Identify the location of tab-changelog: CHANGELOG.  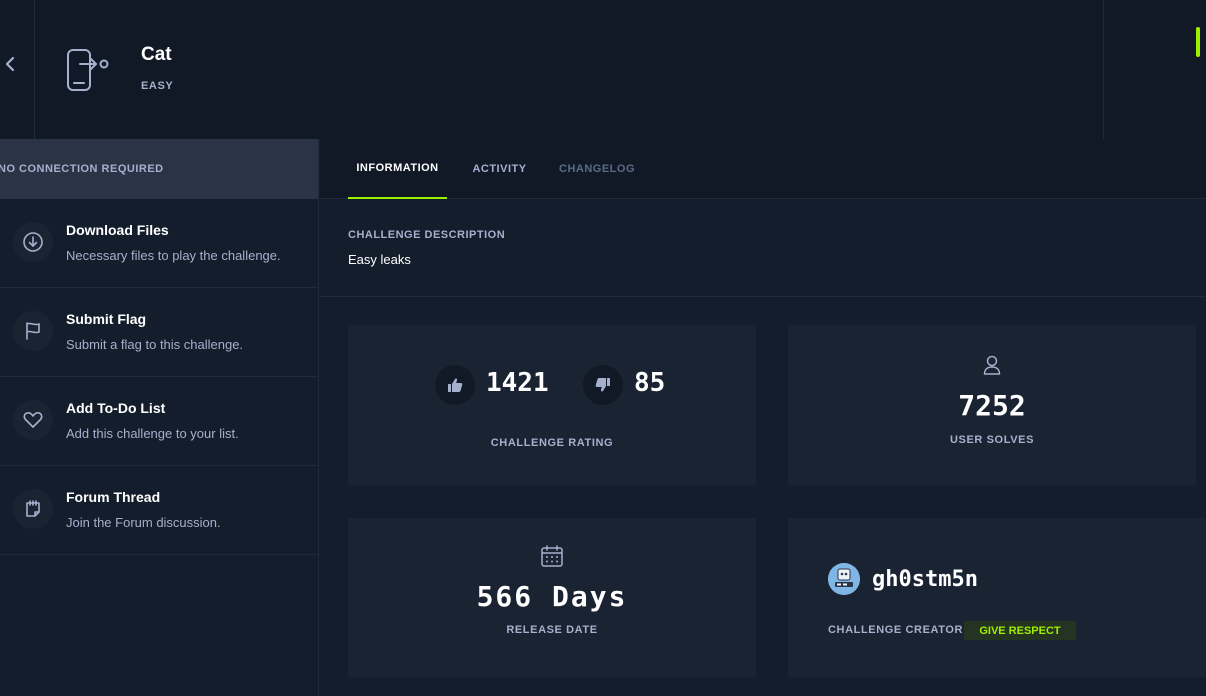
(597, 169).